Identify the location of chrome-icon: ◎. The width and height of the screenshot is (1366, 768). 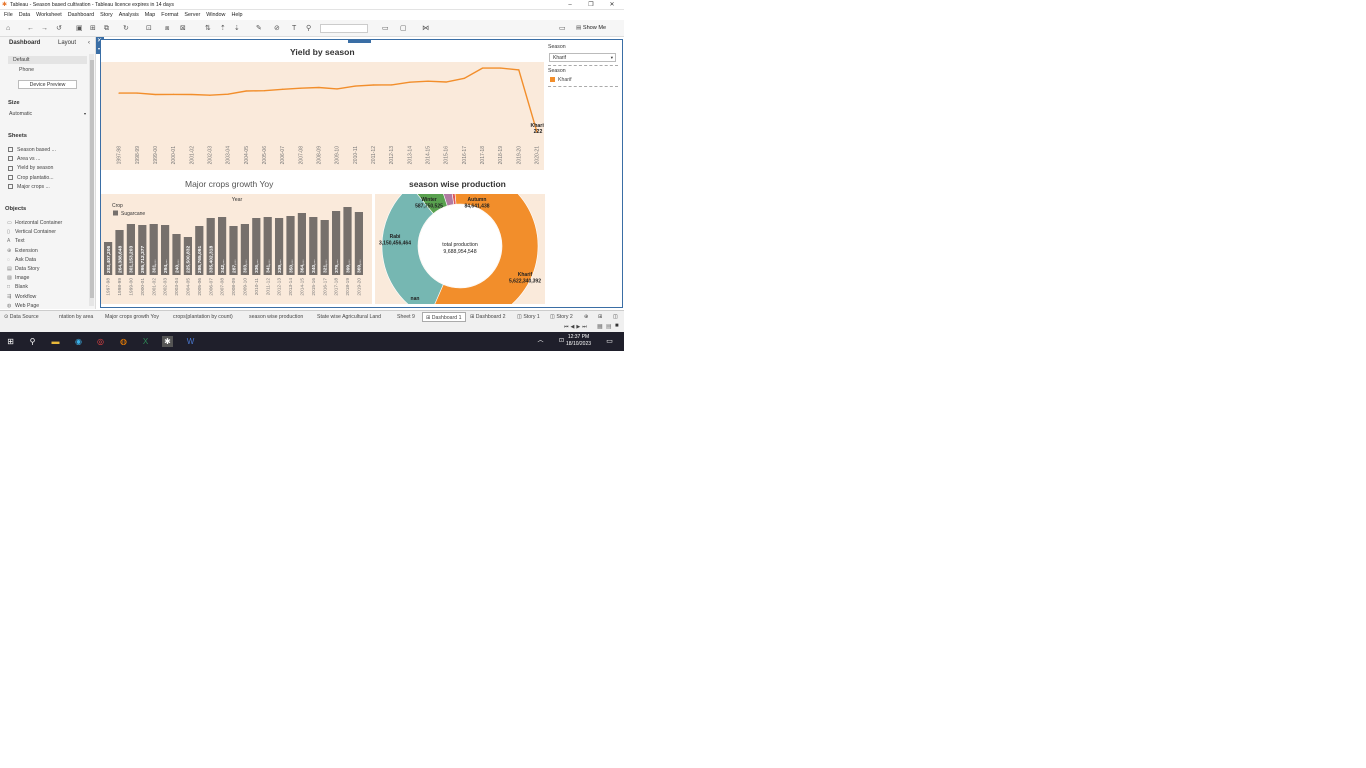
(100, 341).